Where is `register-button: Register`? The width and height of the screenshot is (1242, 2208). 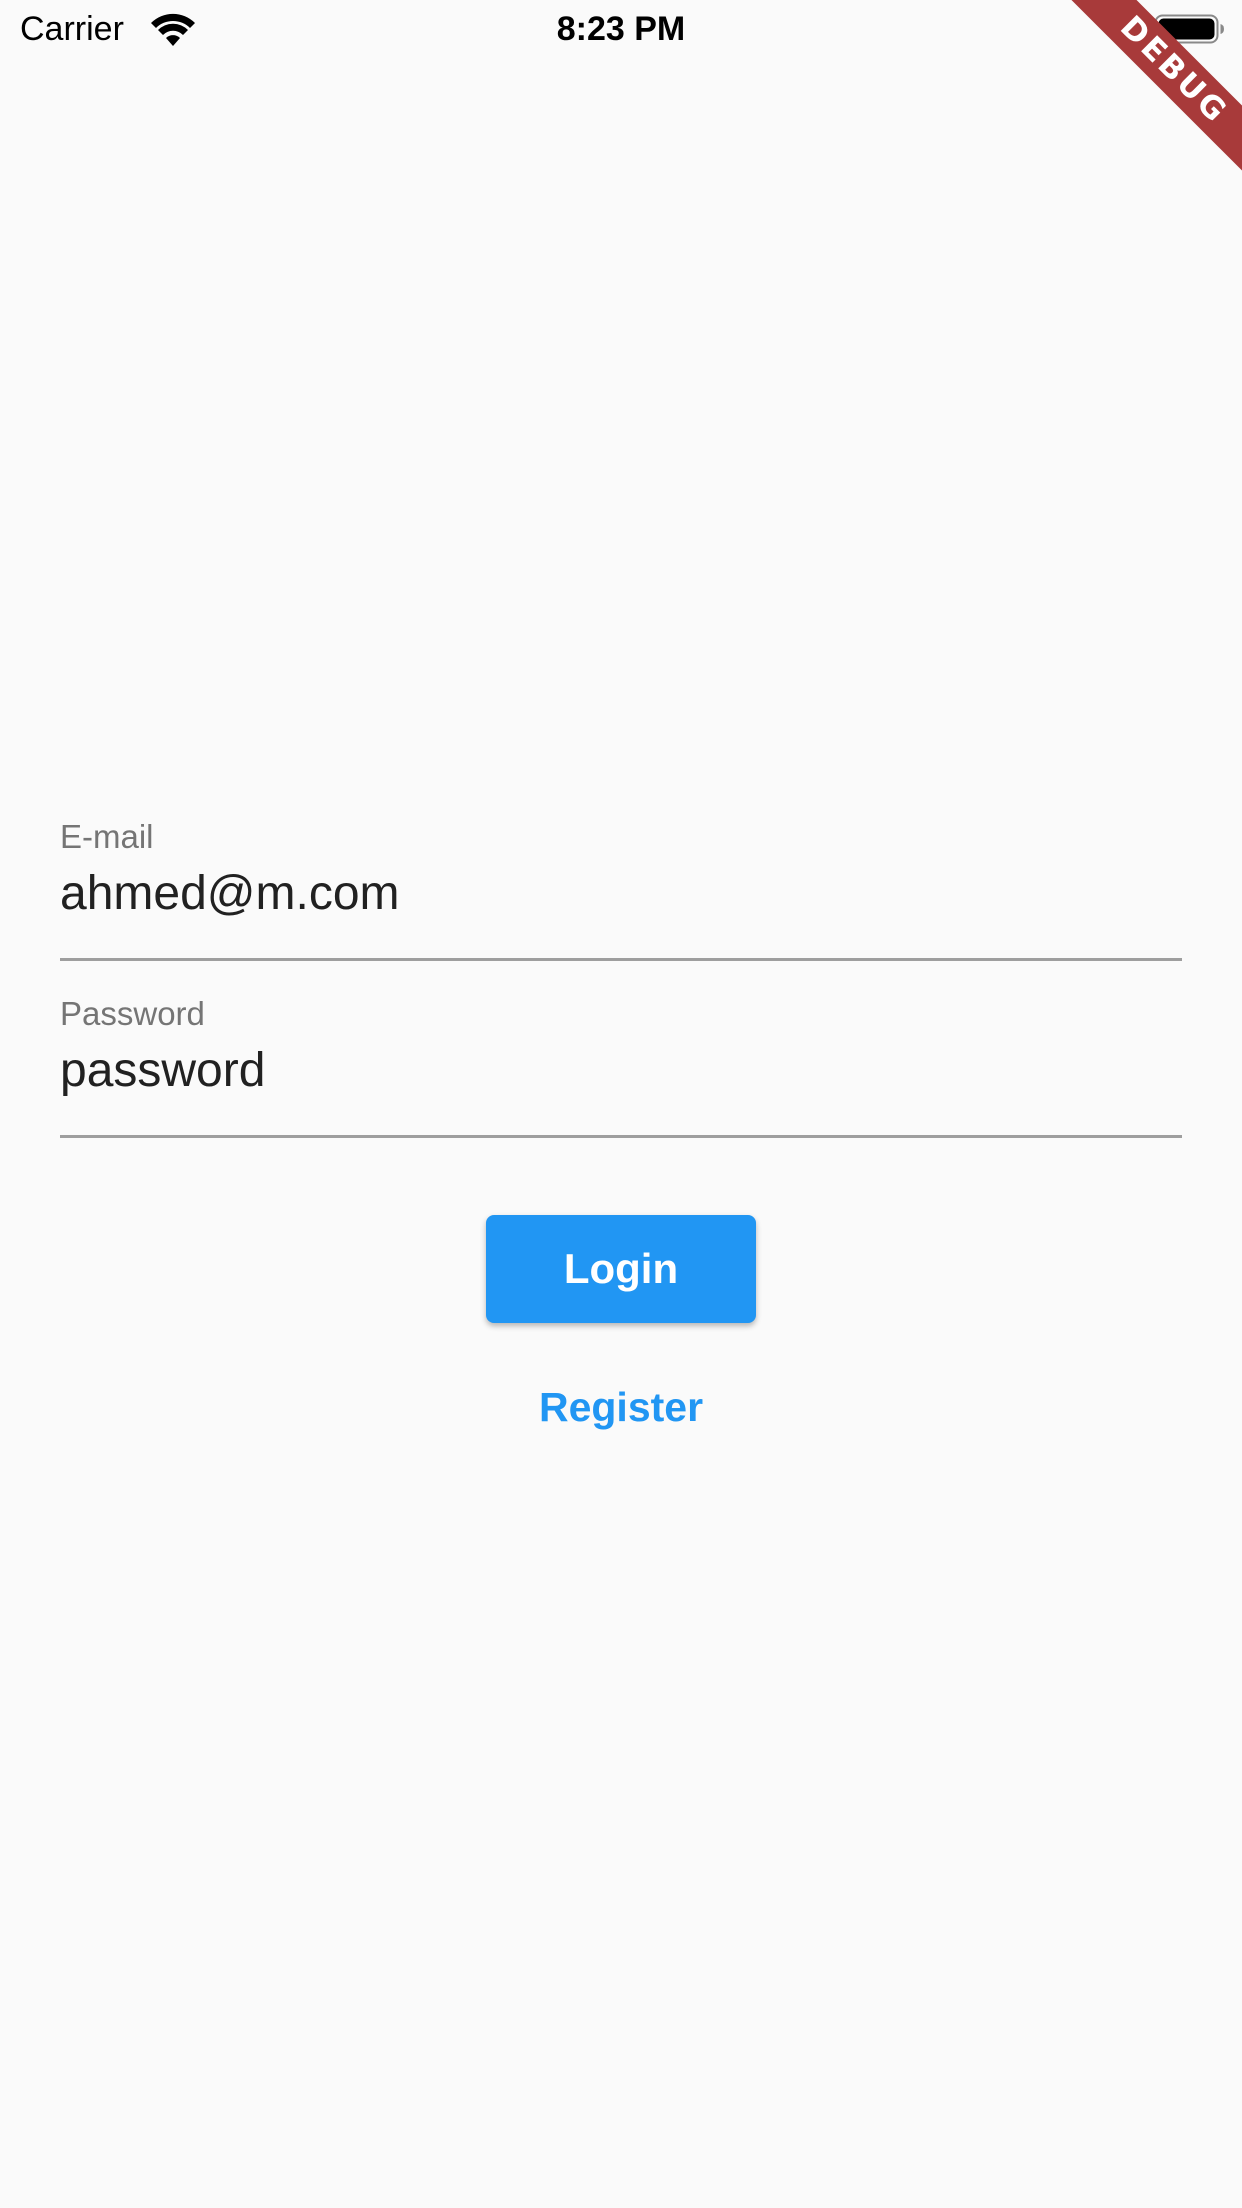 register-button: Register is located at coordinates (621, 1407).